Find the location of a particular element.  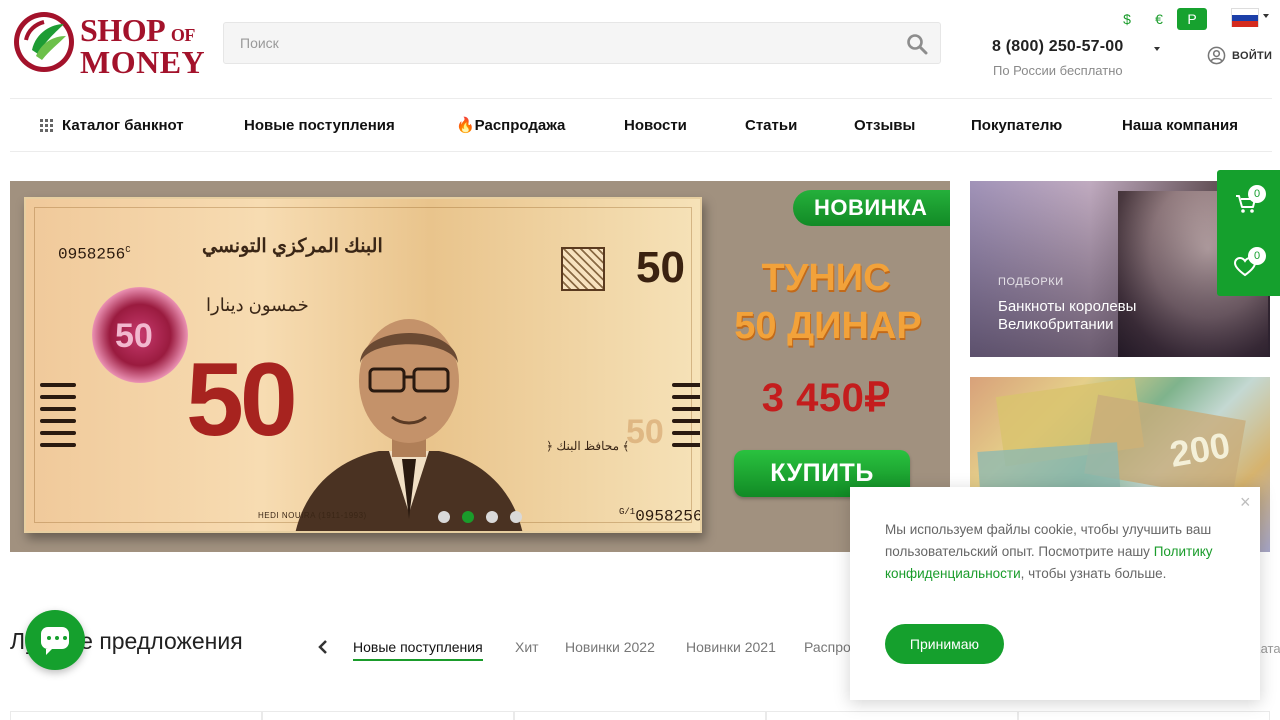

banknote-value-large: 50 is located at coordinates (242, 400).